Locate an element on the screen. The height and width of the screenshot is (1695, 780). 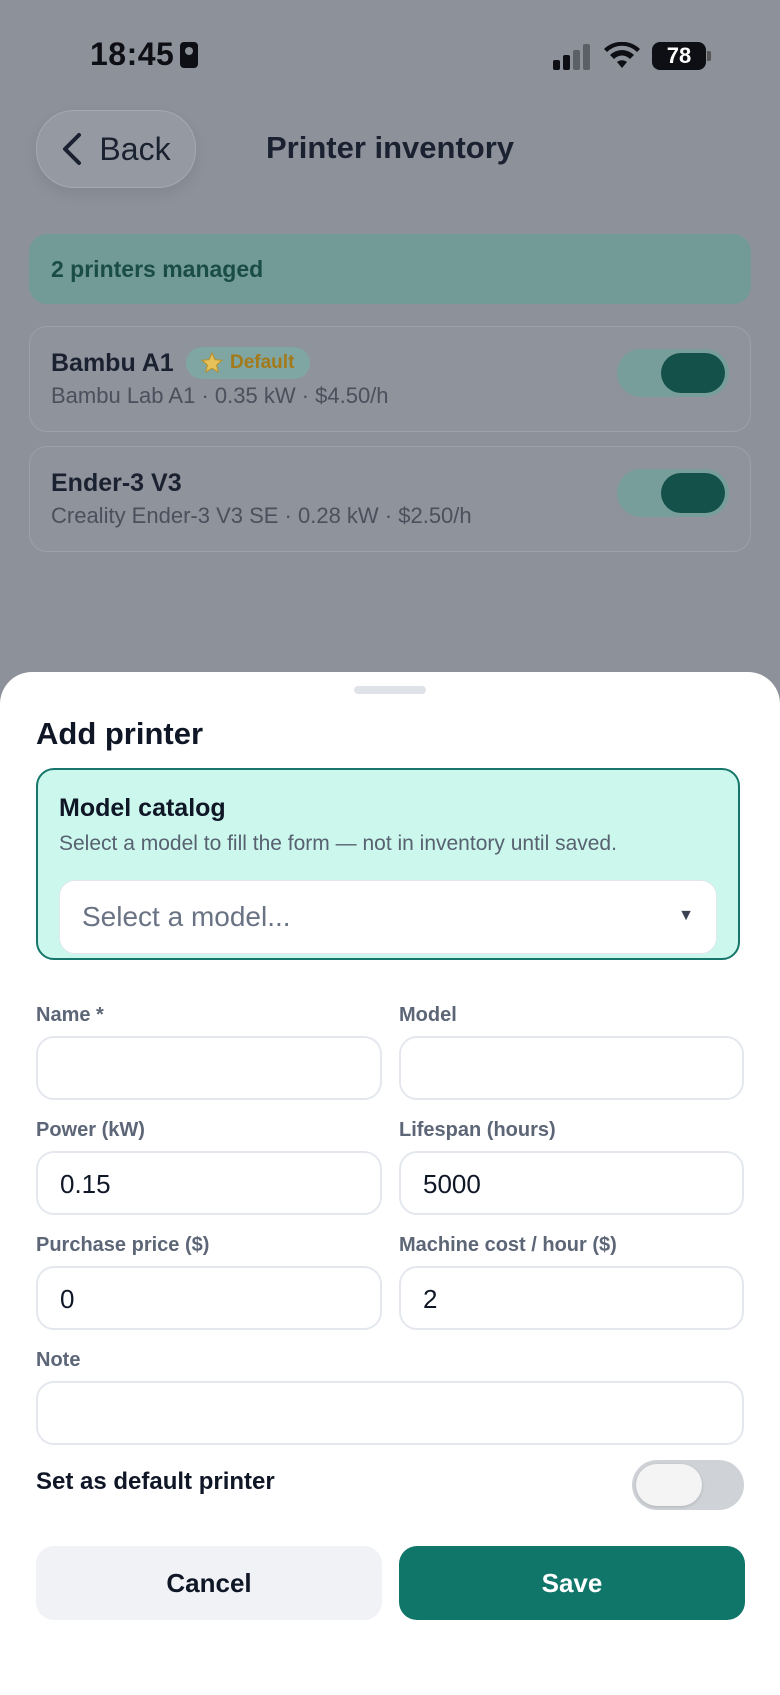
default-printer-label: Set as default printer is located at coordinates (155, 1481).